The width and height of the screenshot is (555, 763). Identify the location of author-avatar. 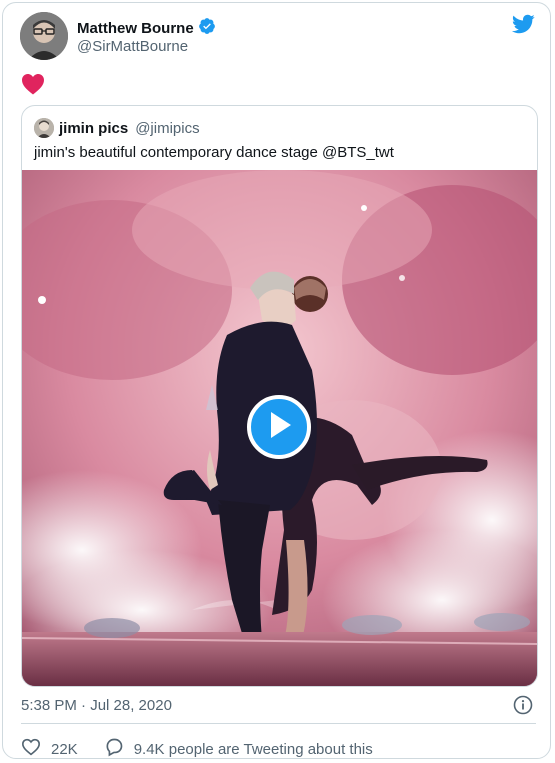
(44, 36).